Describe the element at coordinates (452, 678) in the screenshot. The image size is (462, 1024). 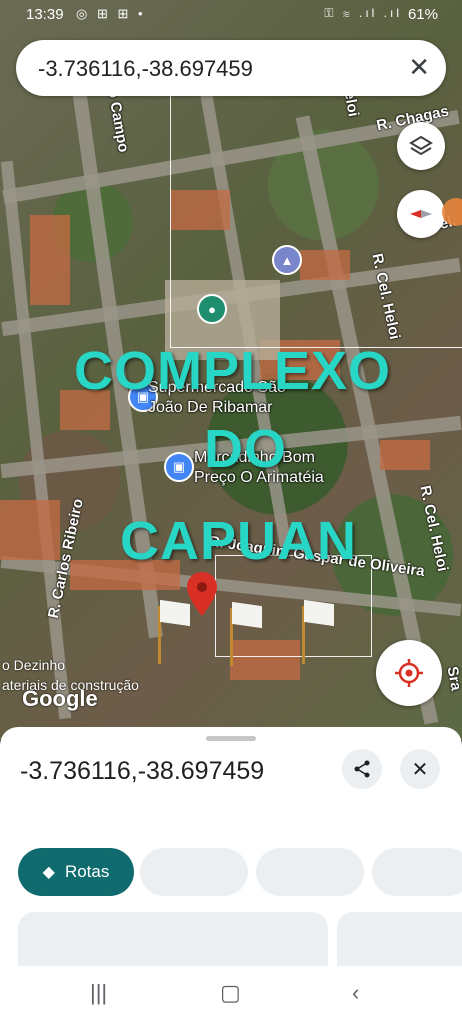
I see `street-label-sra: Sra` at that location.